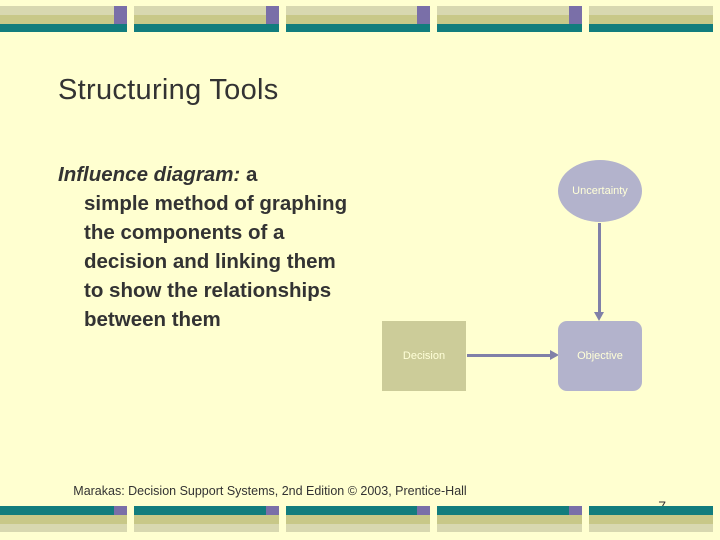 The width and height of the screenshot is (720, 540). I want to click on diagram-node-objective-label: Objective, so click(600, 356).